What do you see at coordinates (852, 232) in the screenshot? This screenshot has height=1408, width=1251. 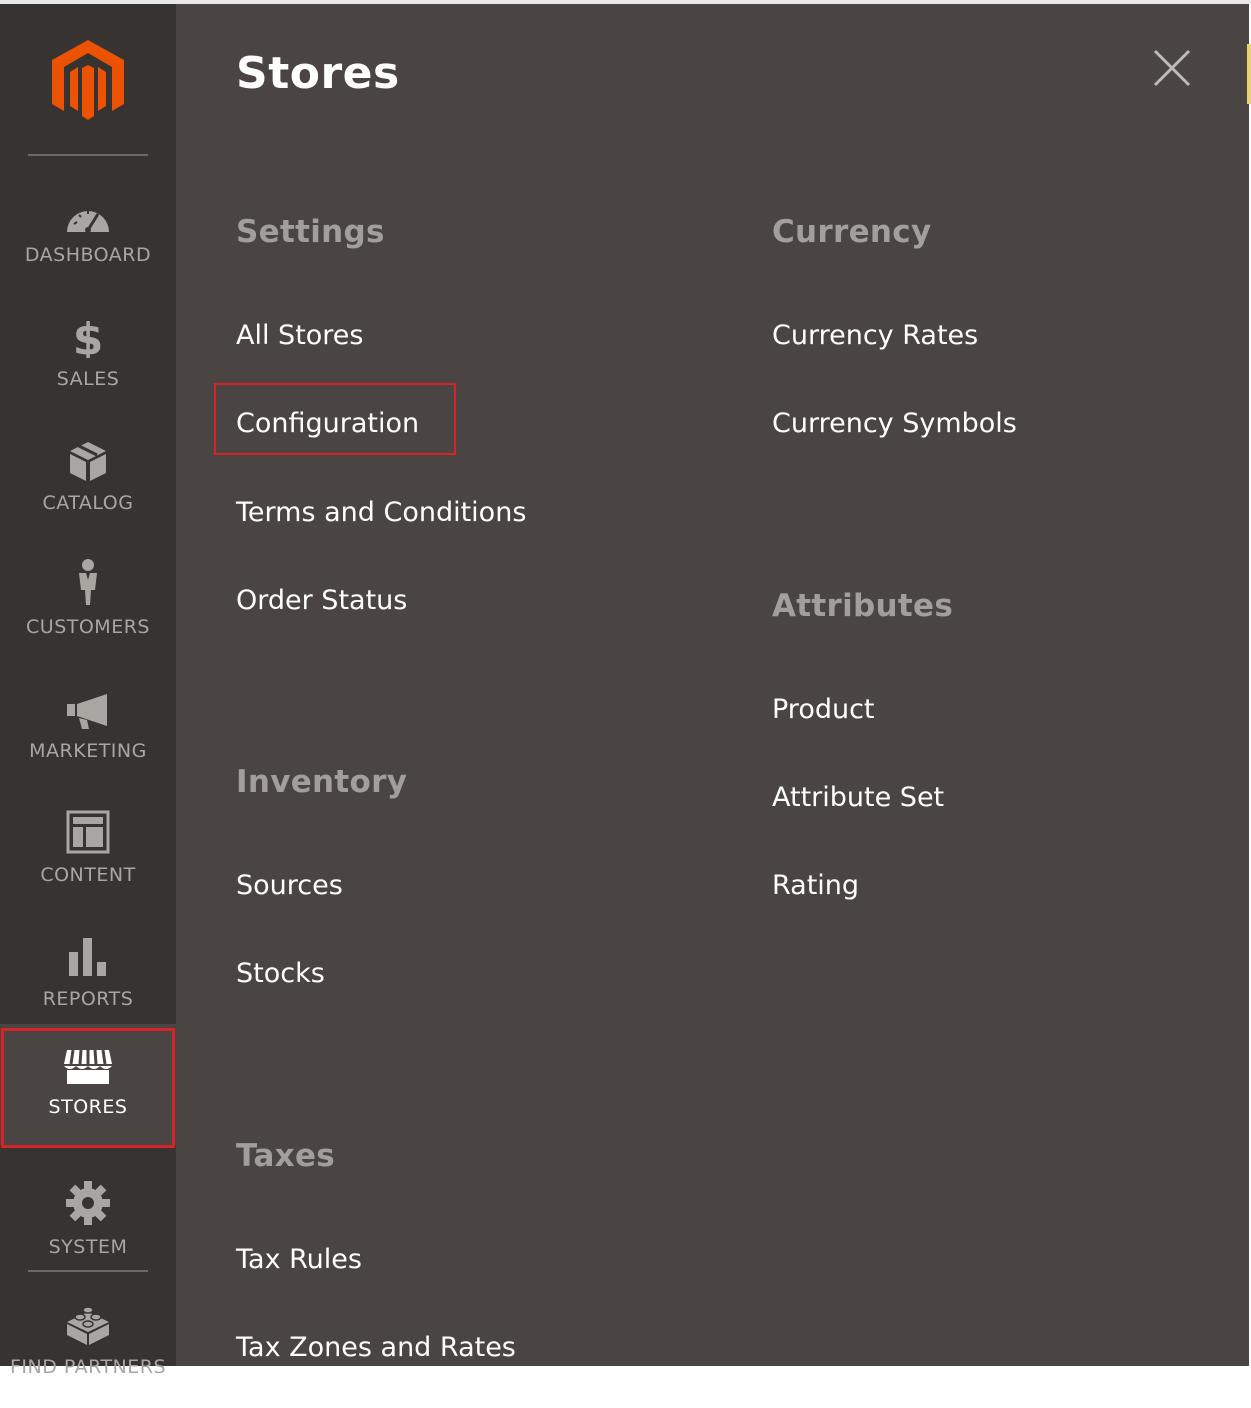 I see `section-title-currency: Currency` at bounding box center [852, 232].